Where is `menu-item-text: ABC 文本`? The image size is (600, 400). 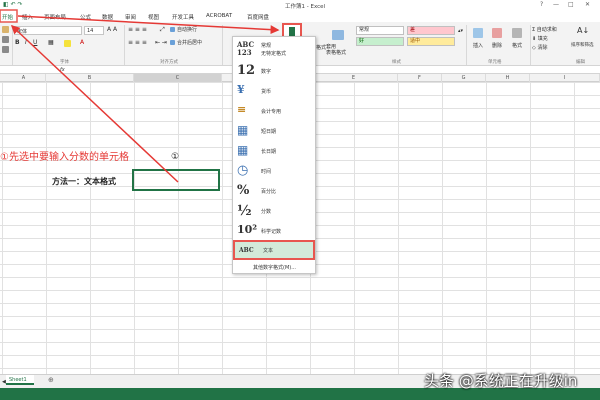 menu-item-text: ABC 文本 is located at coordinates (274, 250).